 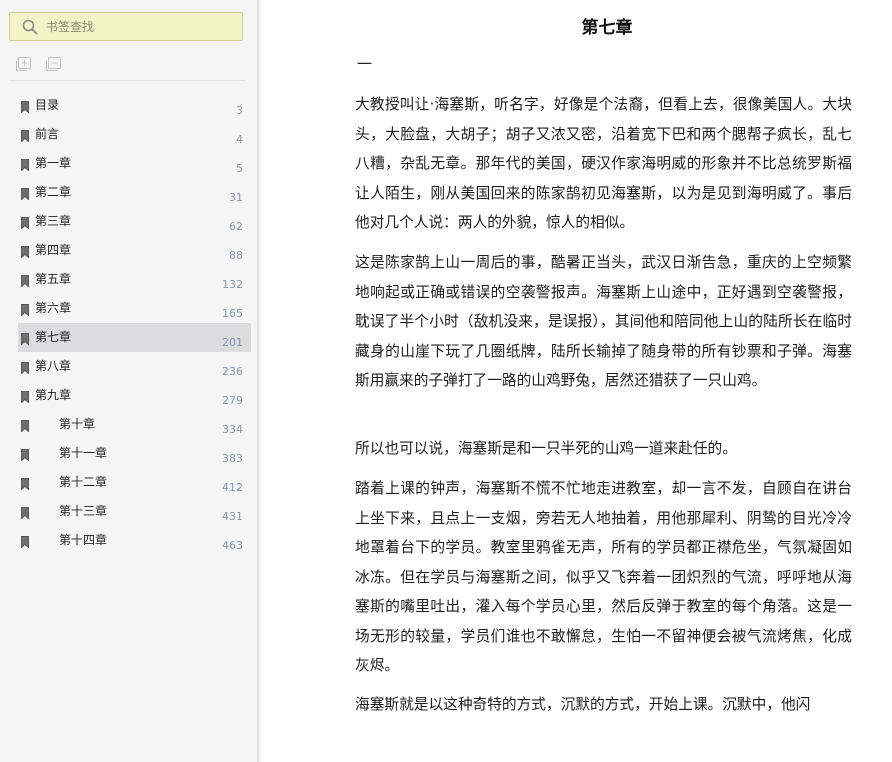 What do you see at coordinates (47, 105) in the screenshot?
I see `bookmark-label: 目录` at bounding box center [47, 105].